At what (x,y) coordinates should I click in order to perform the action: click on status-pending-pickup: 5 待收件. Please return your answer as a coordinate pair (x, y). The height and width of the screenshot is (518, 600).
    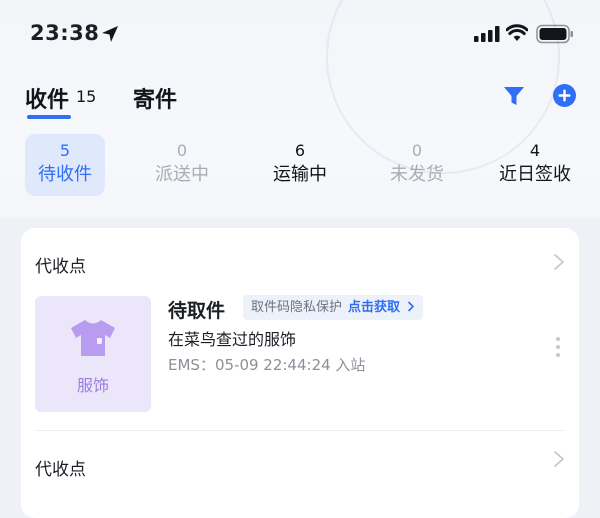
    Looking at the image, I should click on (65, 165).